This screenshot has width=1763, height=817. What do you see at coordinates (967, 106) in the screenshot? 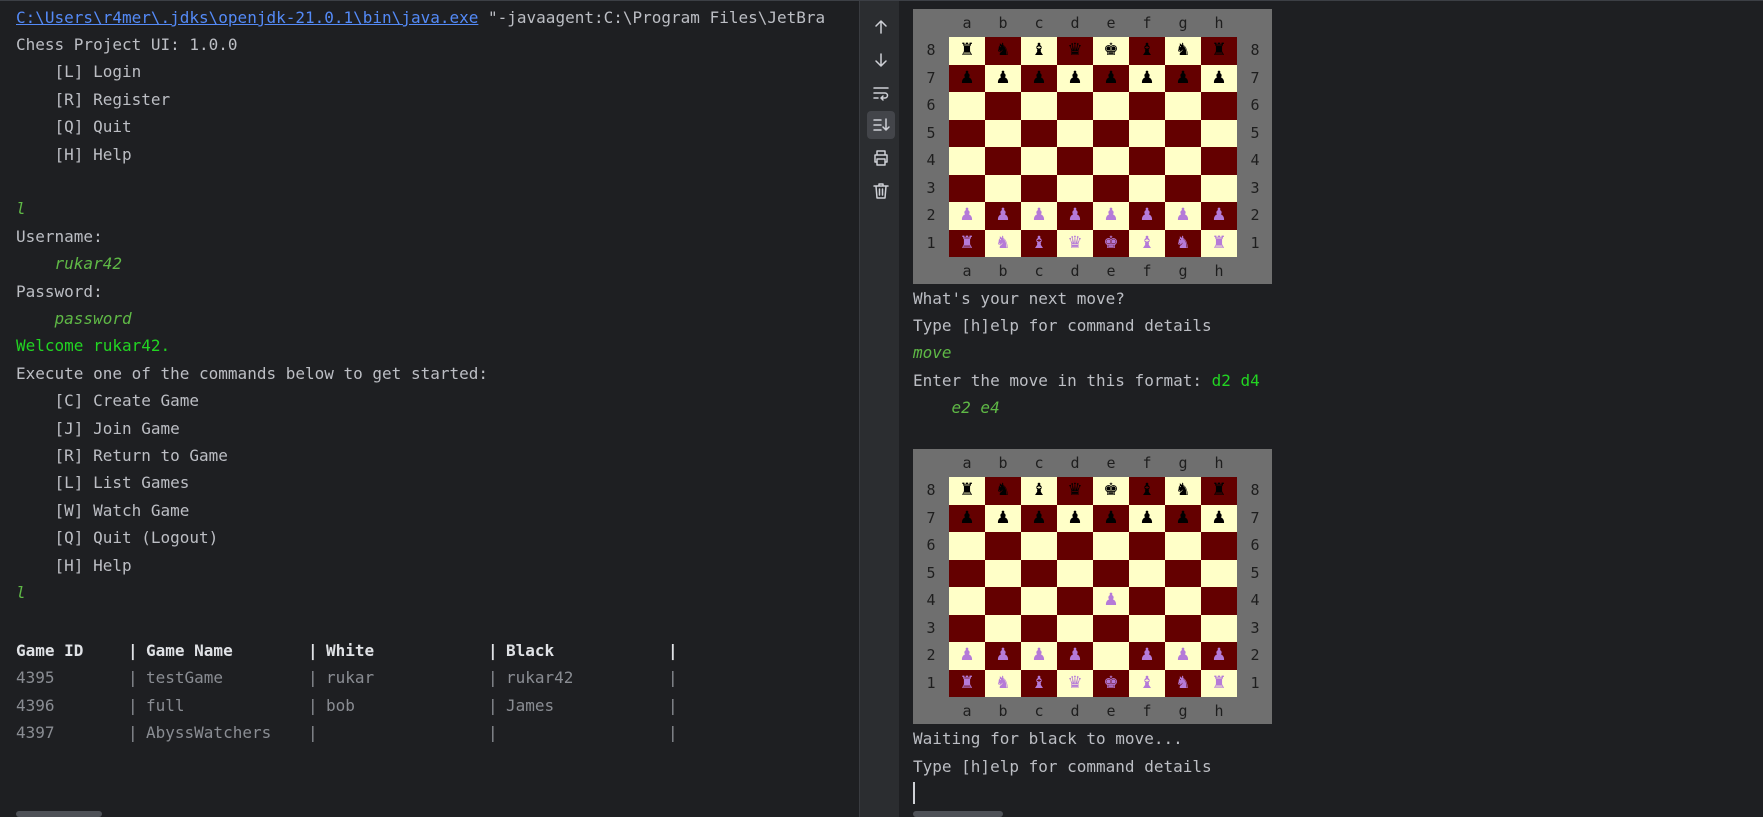
I see `board-square-a6` at bounding box center [967, 106].